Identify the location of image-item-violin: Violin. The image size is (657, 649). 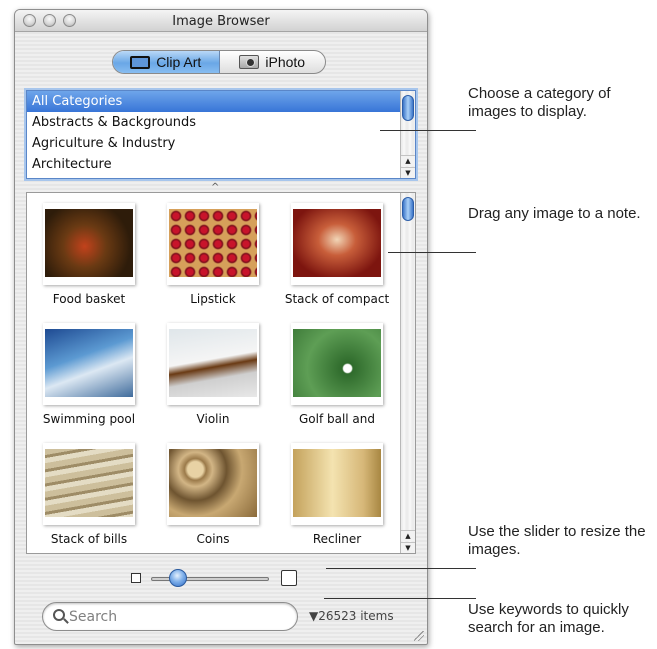
(213, 377).